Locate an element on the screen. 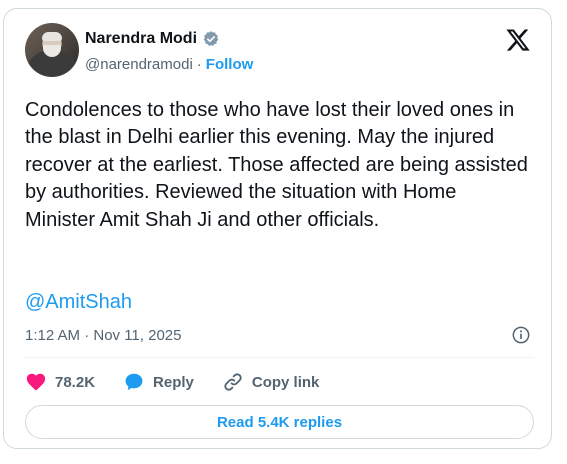 The width and height of the screenshot is (567, 464). x-logo-icon is located at coordinates (518, 40).